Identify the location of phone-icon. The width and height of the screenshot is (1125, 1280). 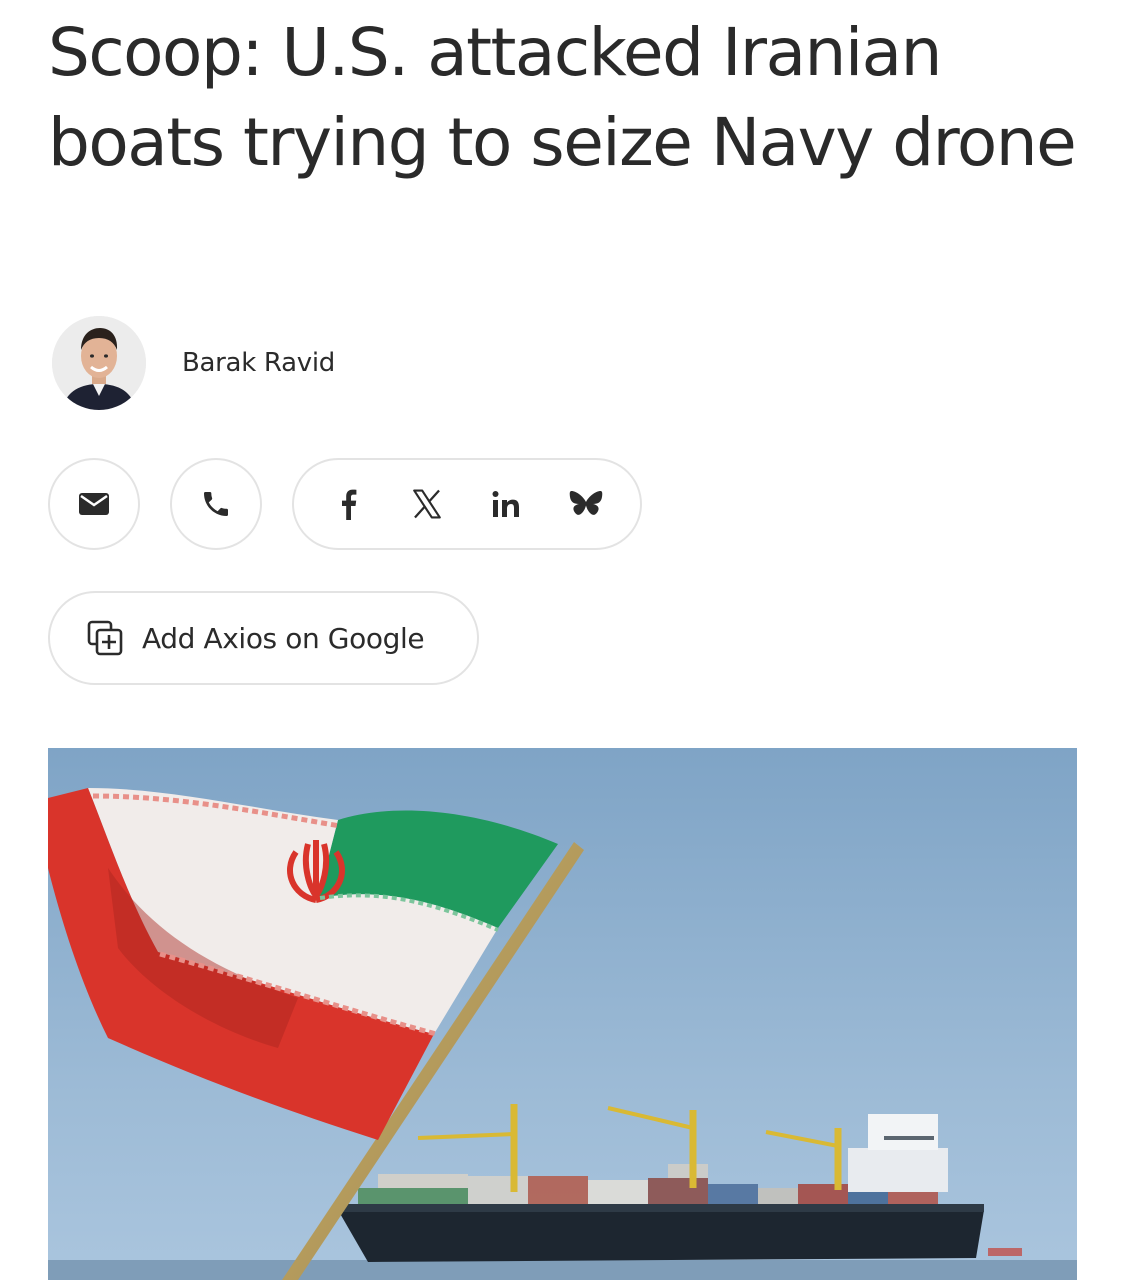
(216, 504).